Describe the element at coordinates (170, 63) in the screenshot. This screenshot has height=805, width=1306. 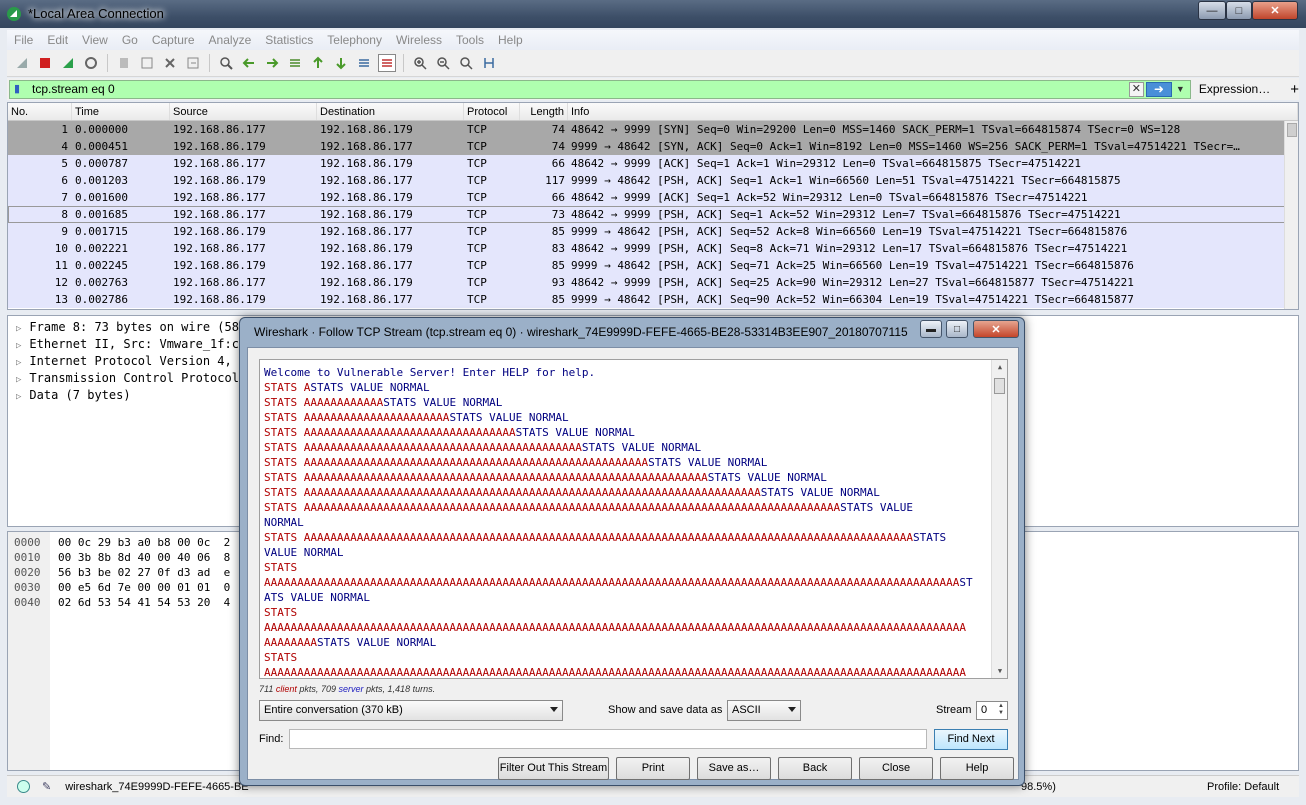
I see `close-file-icon` at that location.